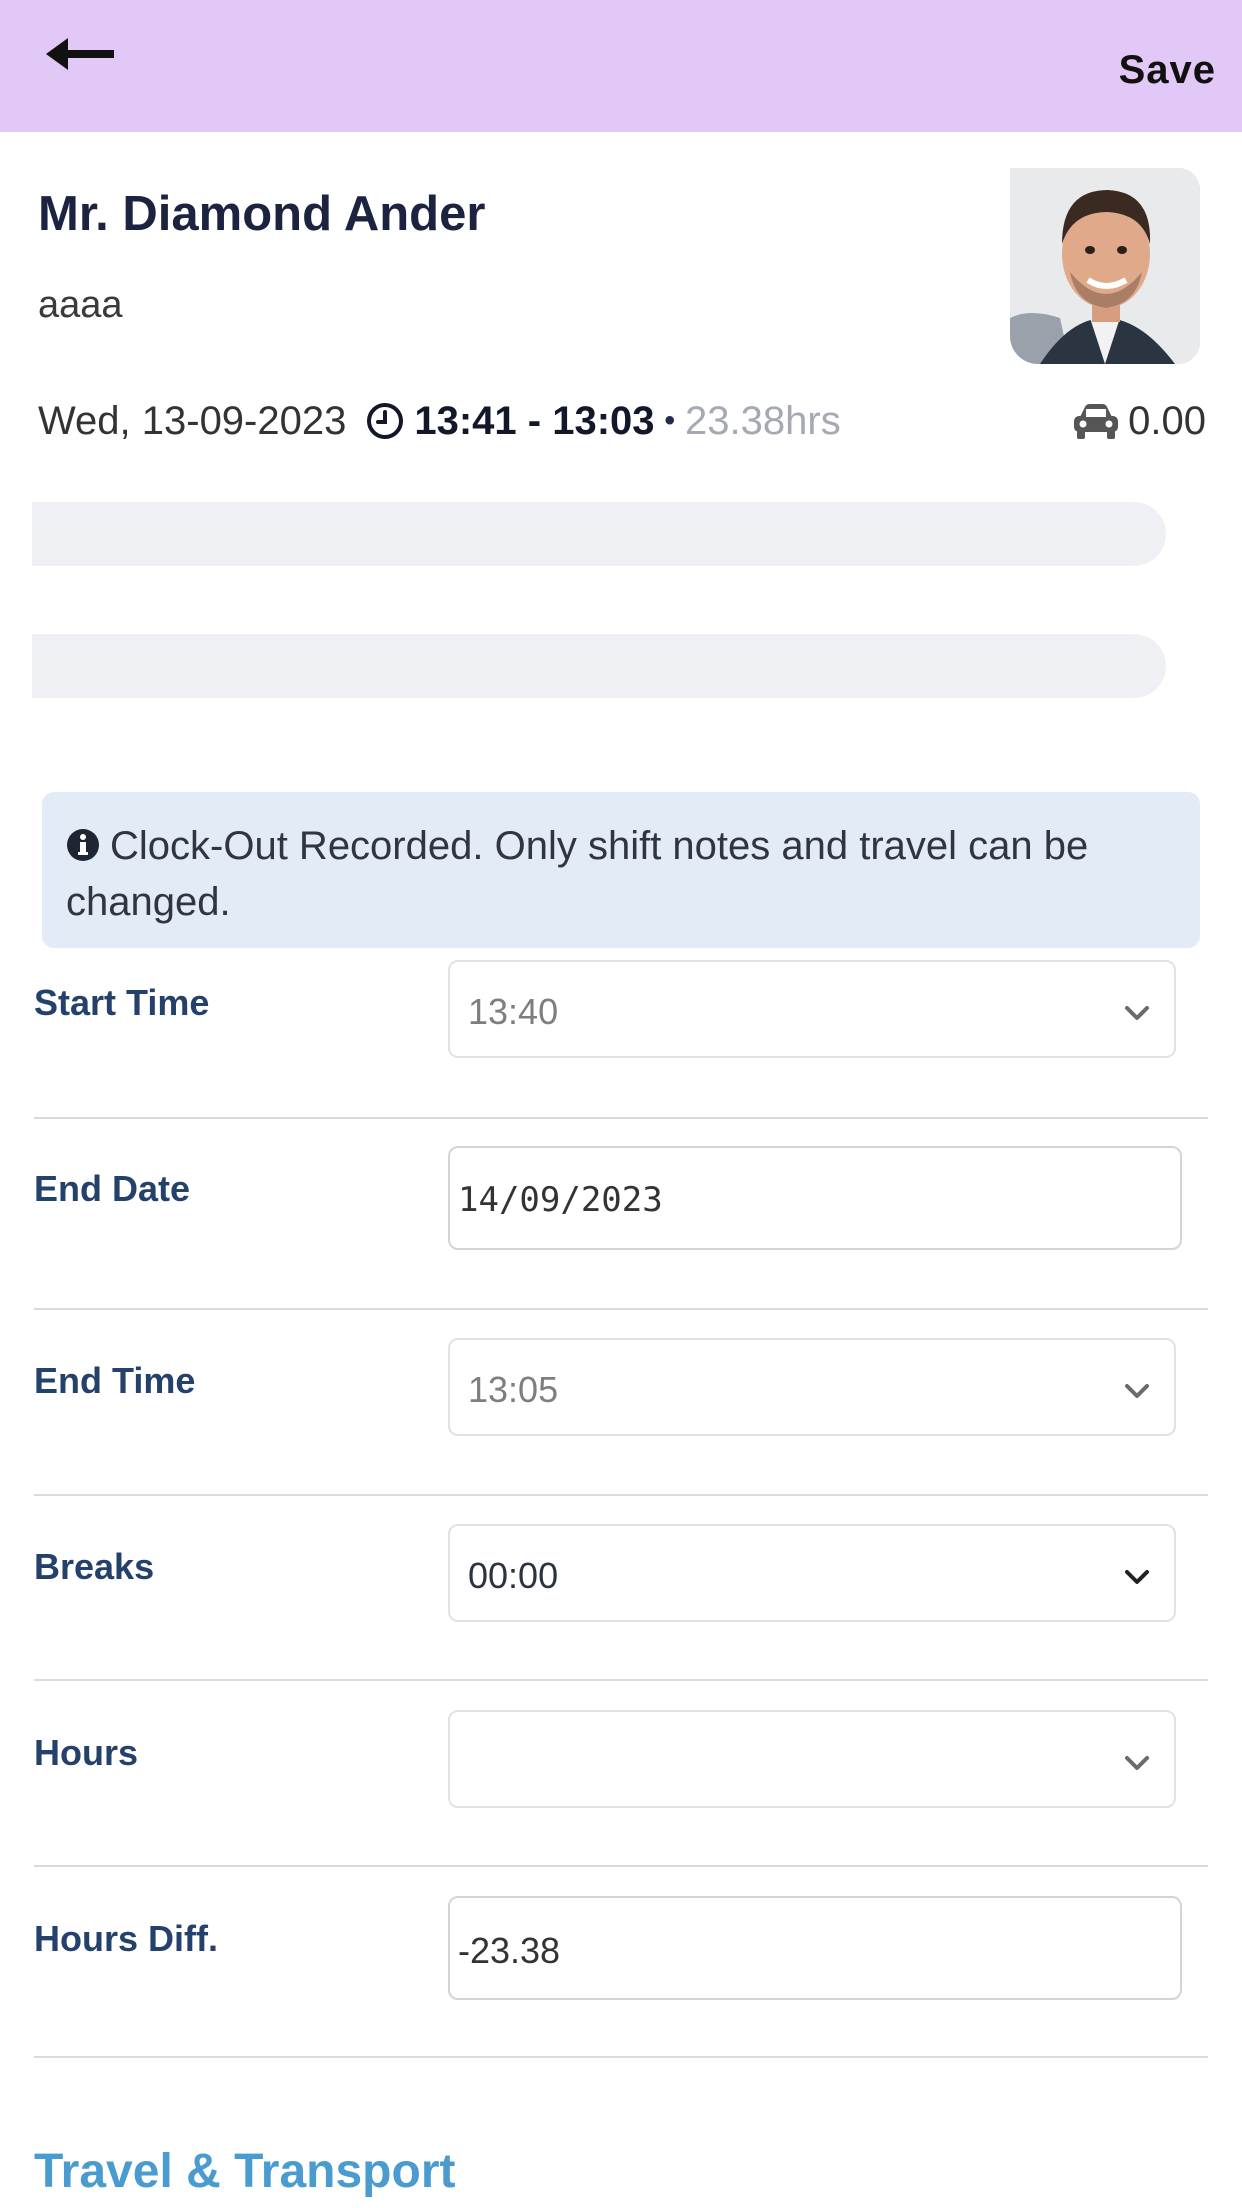 This screenshot has height=2208, width=1242. What do you see at coordinates (763, 420) in the screenshot?
I see `shift-duration: 23.38hrs` at bounding box center [763, 420].